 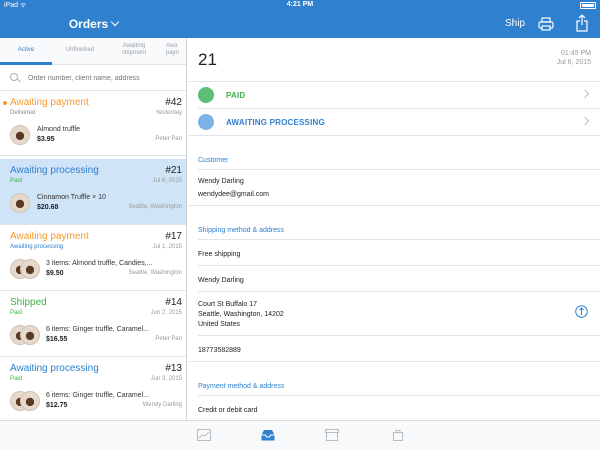 What do you see at coordinates (23, 113) in the screenshot?
I see `order-substatus: Delivered` at bounding box center [23, 113].